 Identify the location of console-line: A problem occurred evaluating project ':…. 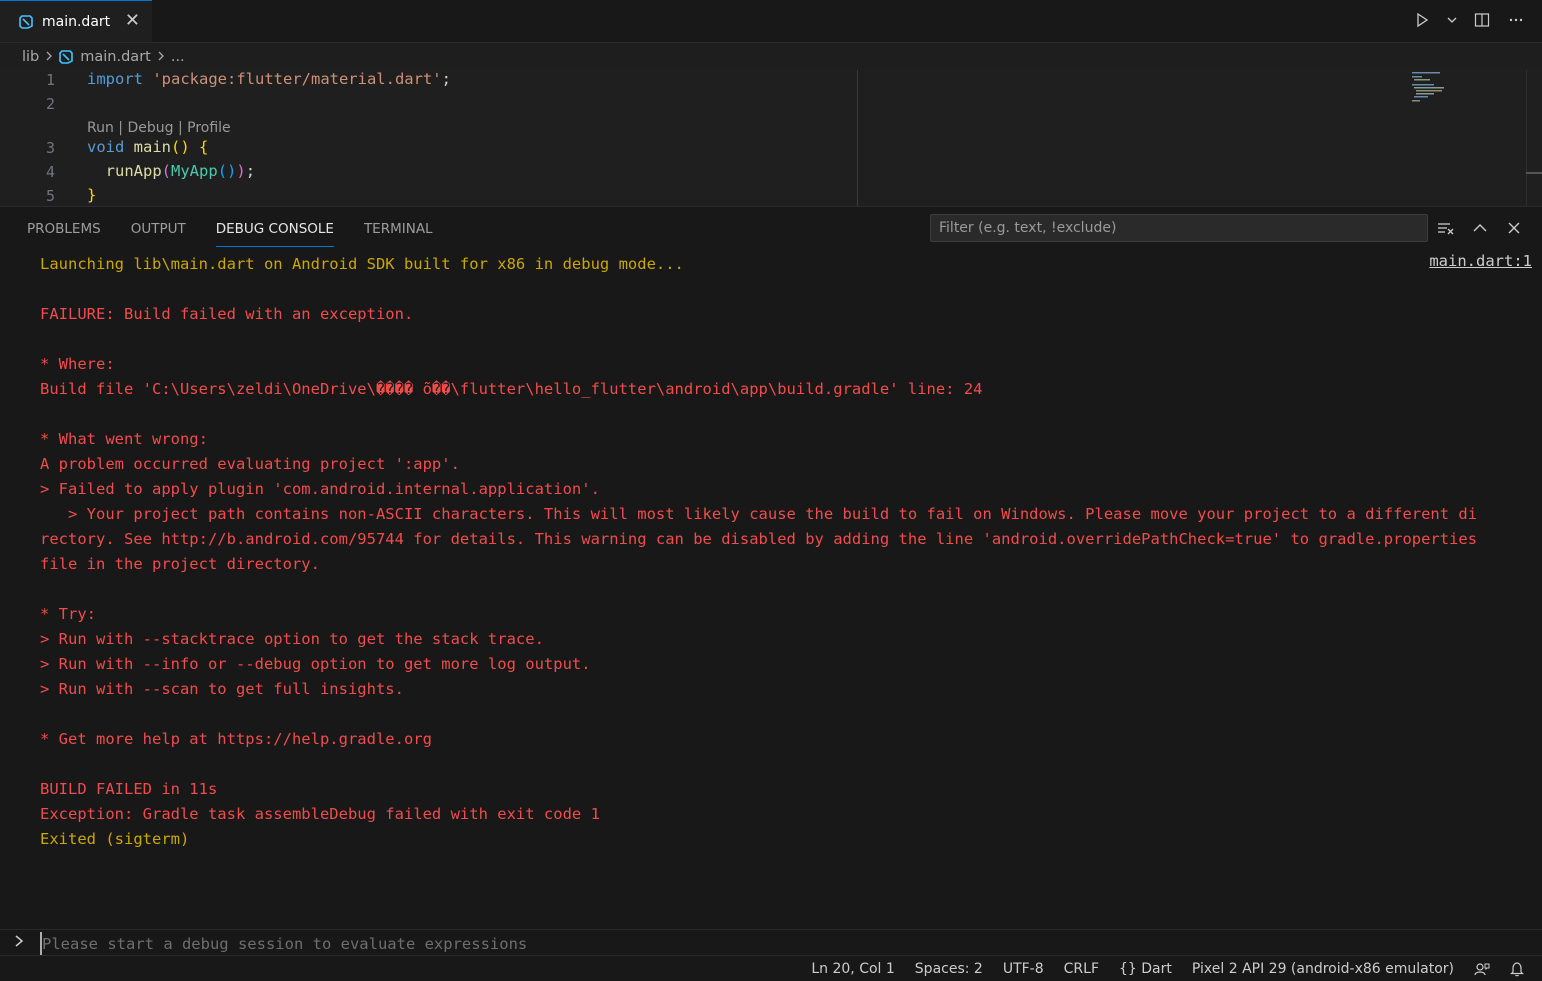
(250, 464).